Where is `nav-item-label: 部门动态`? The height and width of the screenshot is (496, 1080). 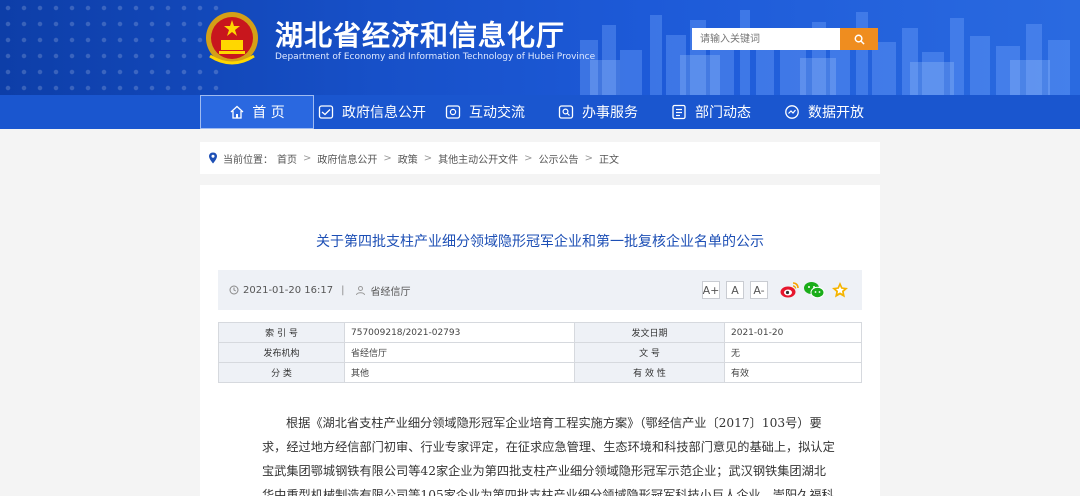
nav-item-label: 部门动态 is located at coordinates (723, 113).